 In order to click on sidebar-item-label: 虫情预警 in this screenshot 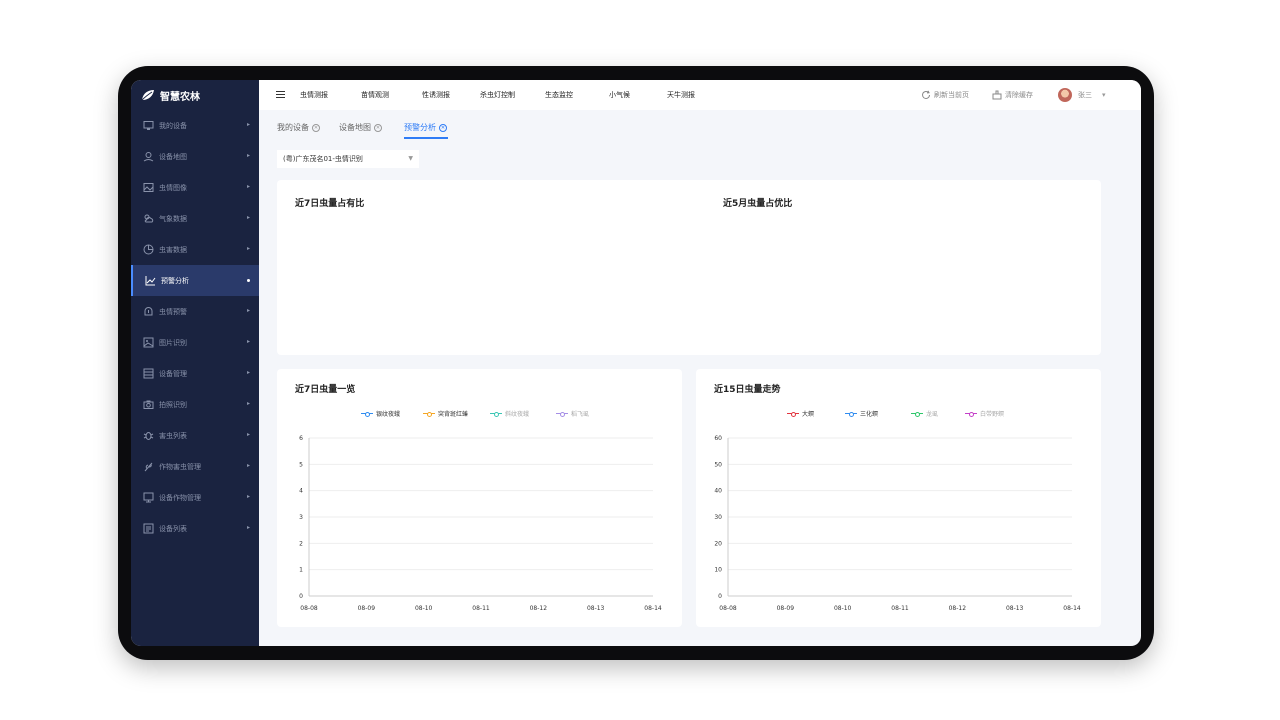, I will do `click(173, 311)`.